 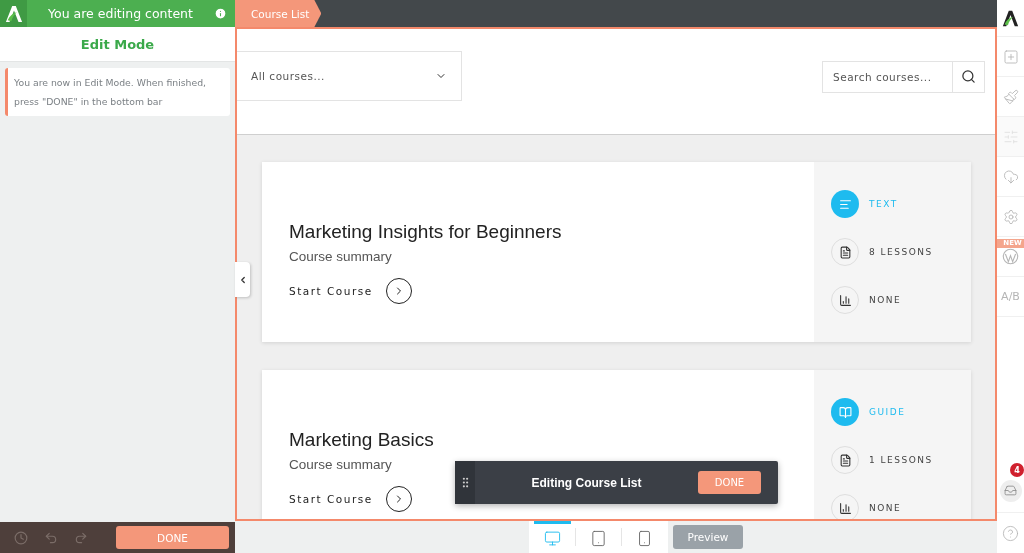 What do you see at coordinates (1010, 176) in the screenshot?
I see `cloud-download-icon` at bounding box center [1010, 176].